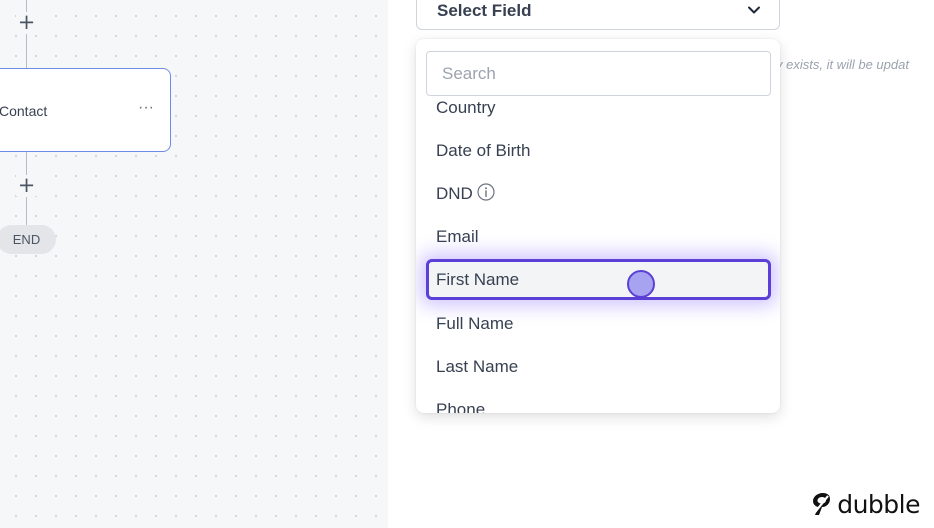  Describe the element at coordinates (598, 401) in the screenshot. I see `option-phone: Phone` at that location.